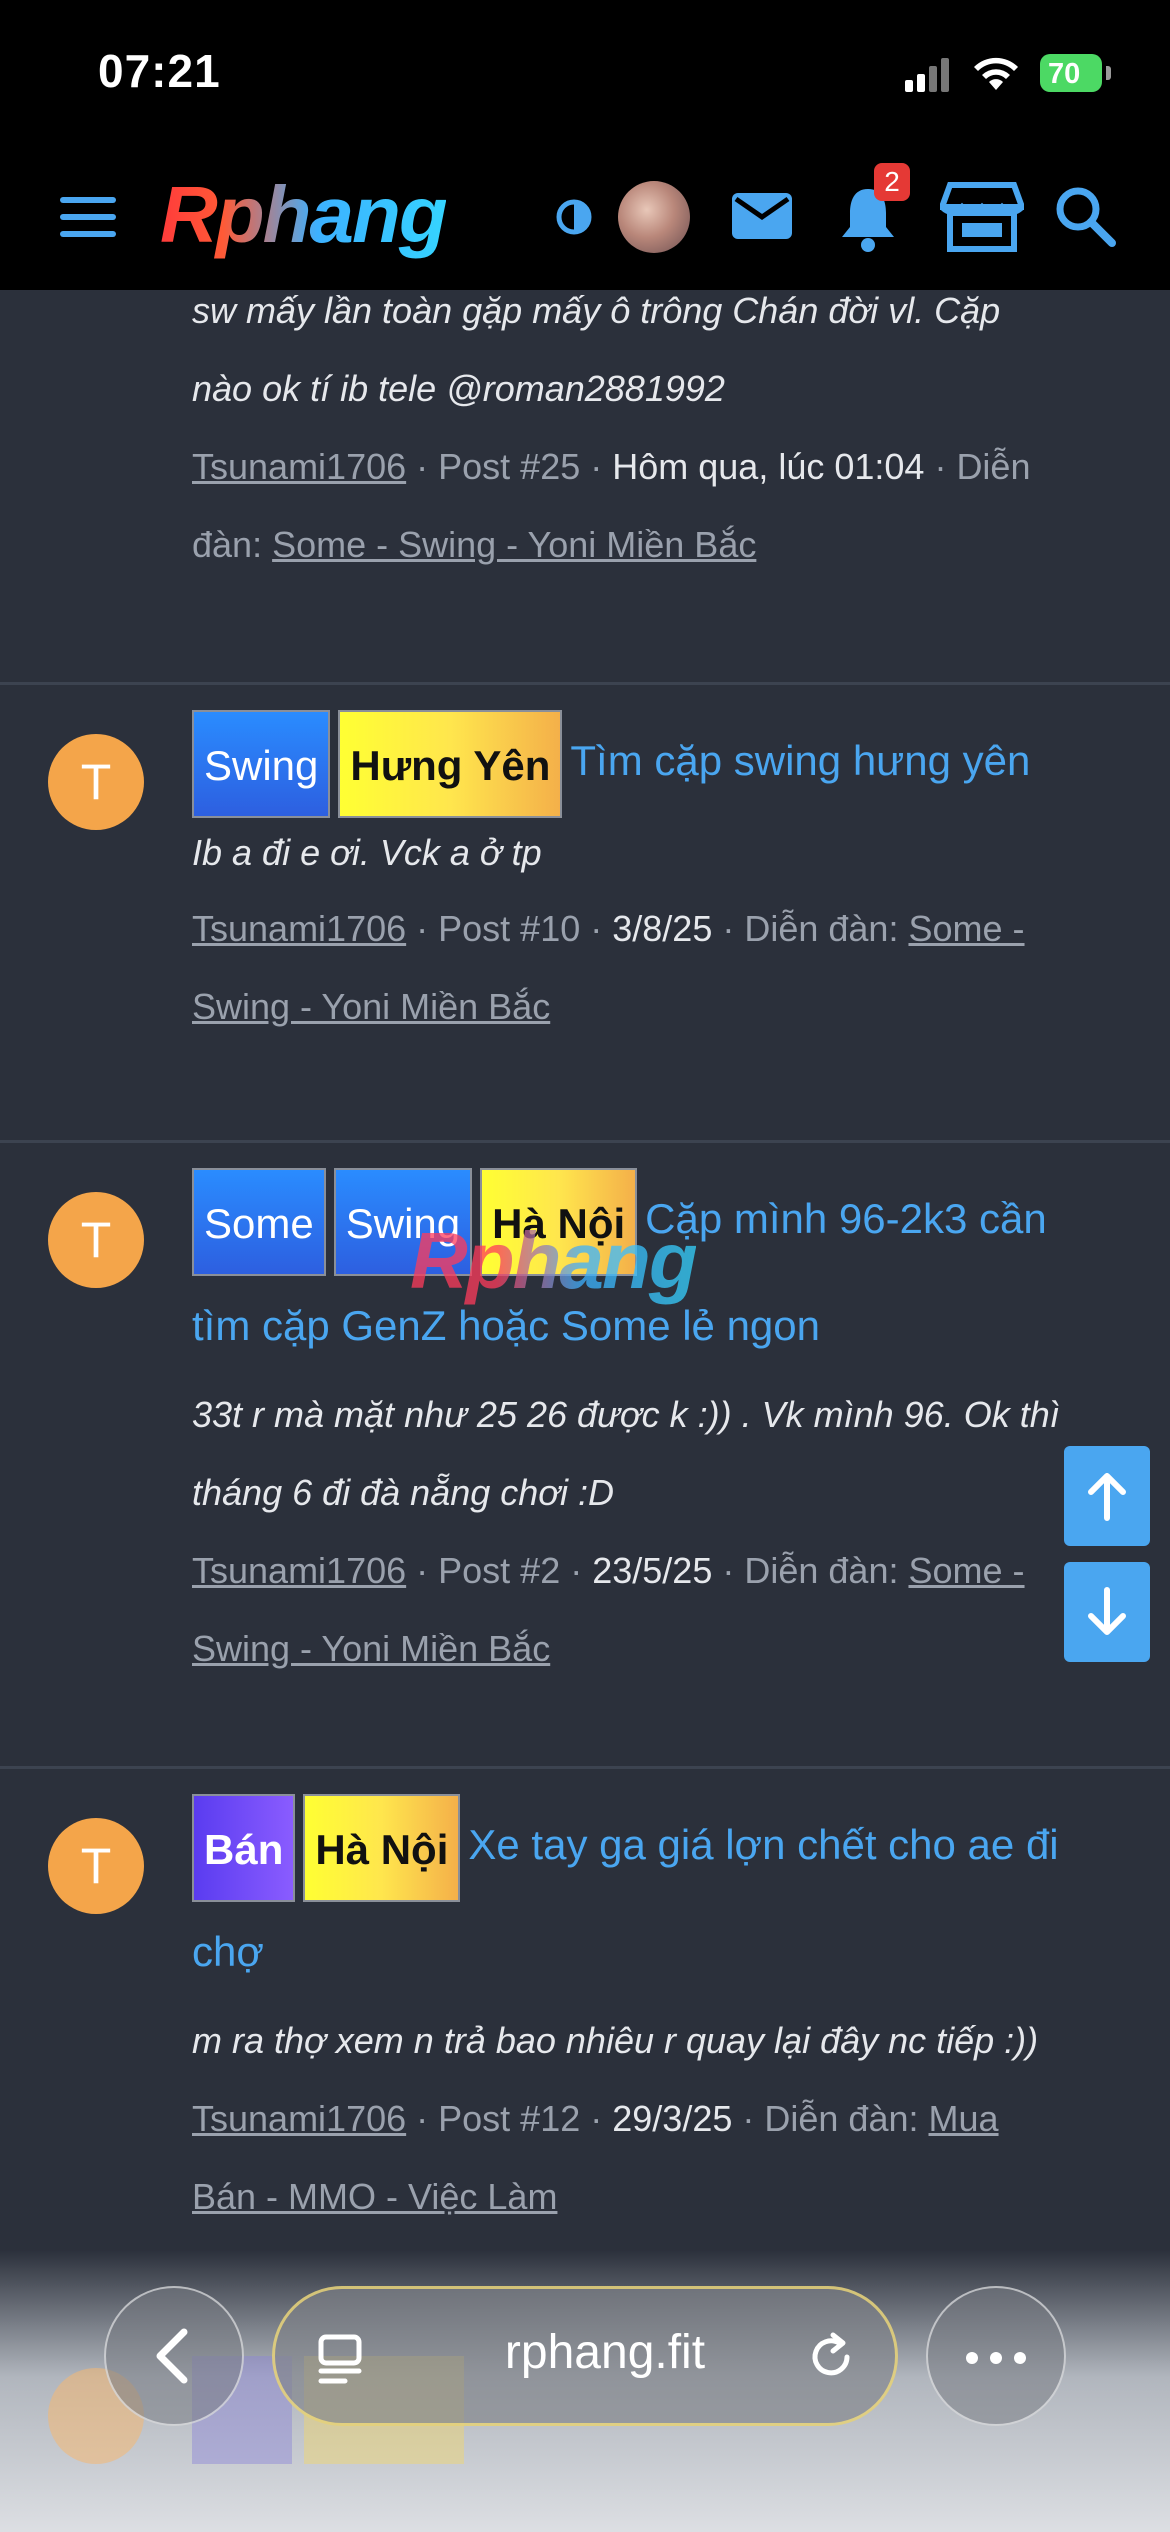 This screenshot has width=1170, height=2532. What do you see at coordinates (261, 764) in the screenshot?
I see `tag-swing: Swing` at bounding box center [261, 764].